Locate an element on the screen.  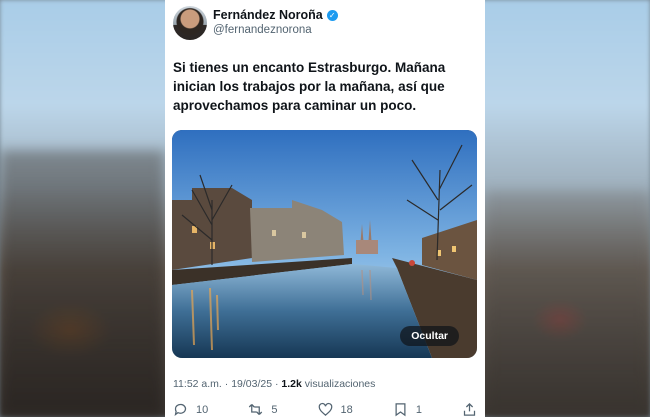
share-icon is located at coordinates (469, 409).